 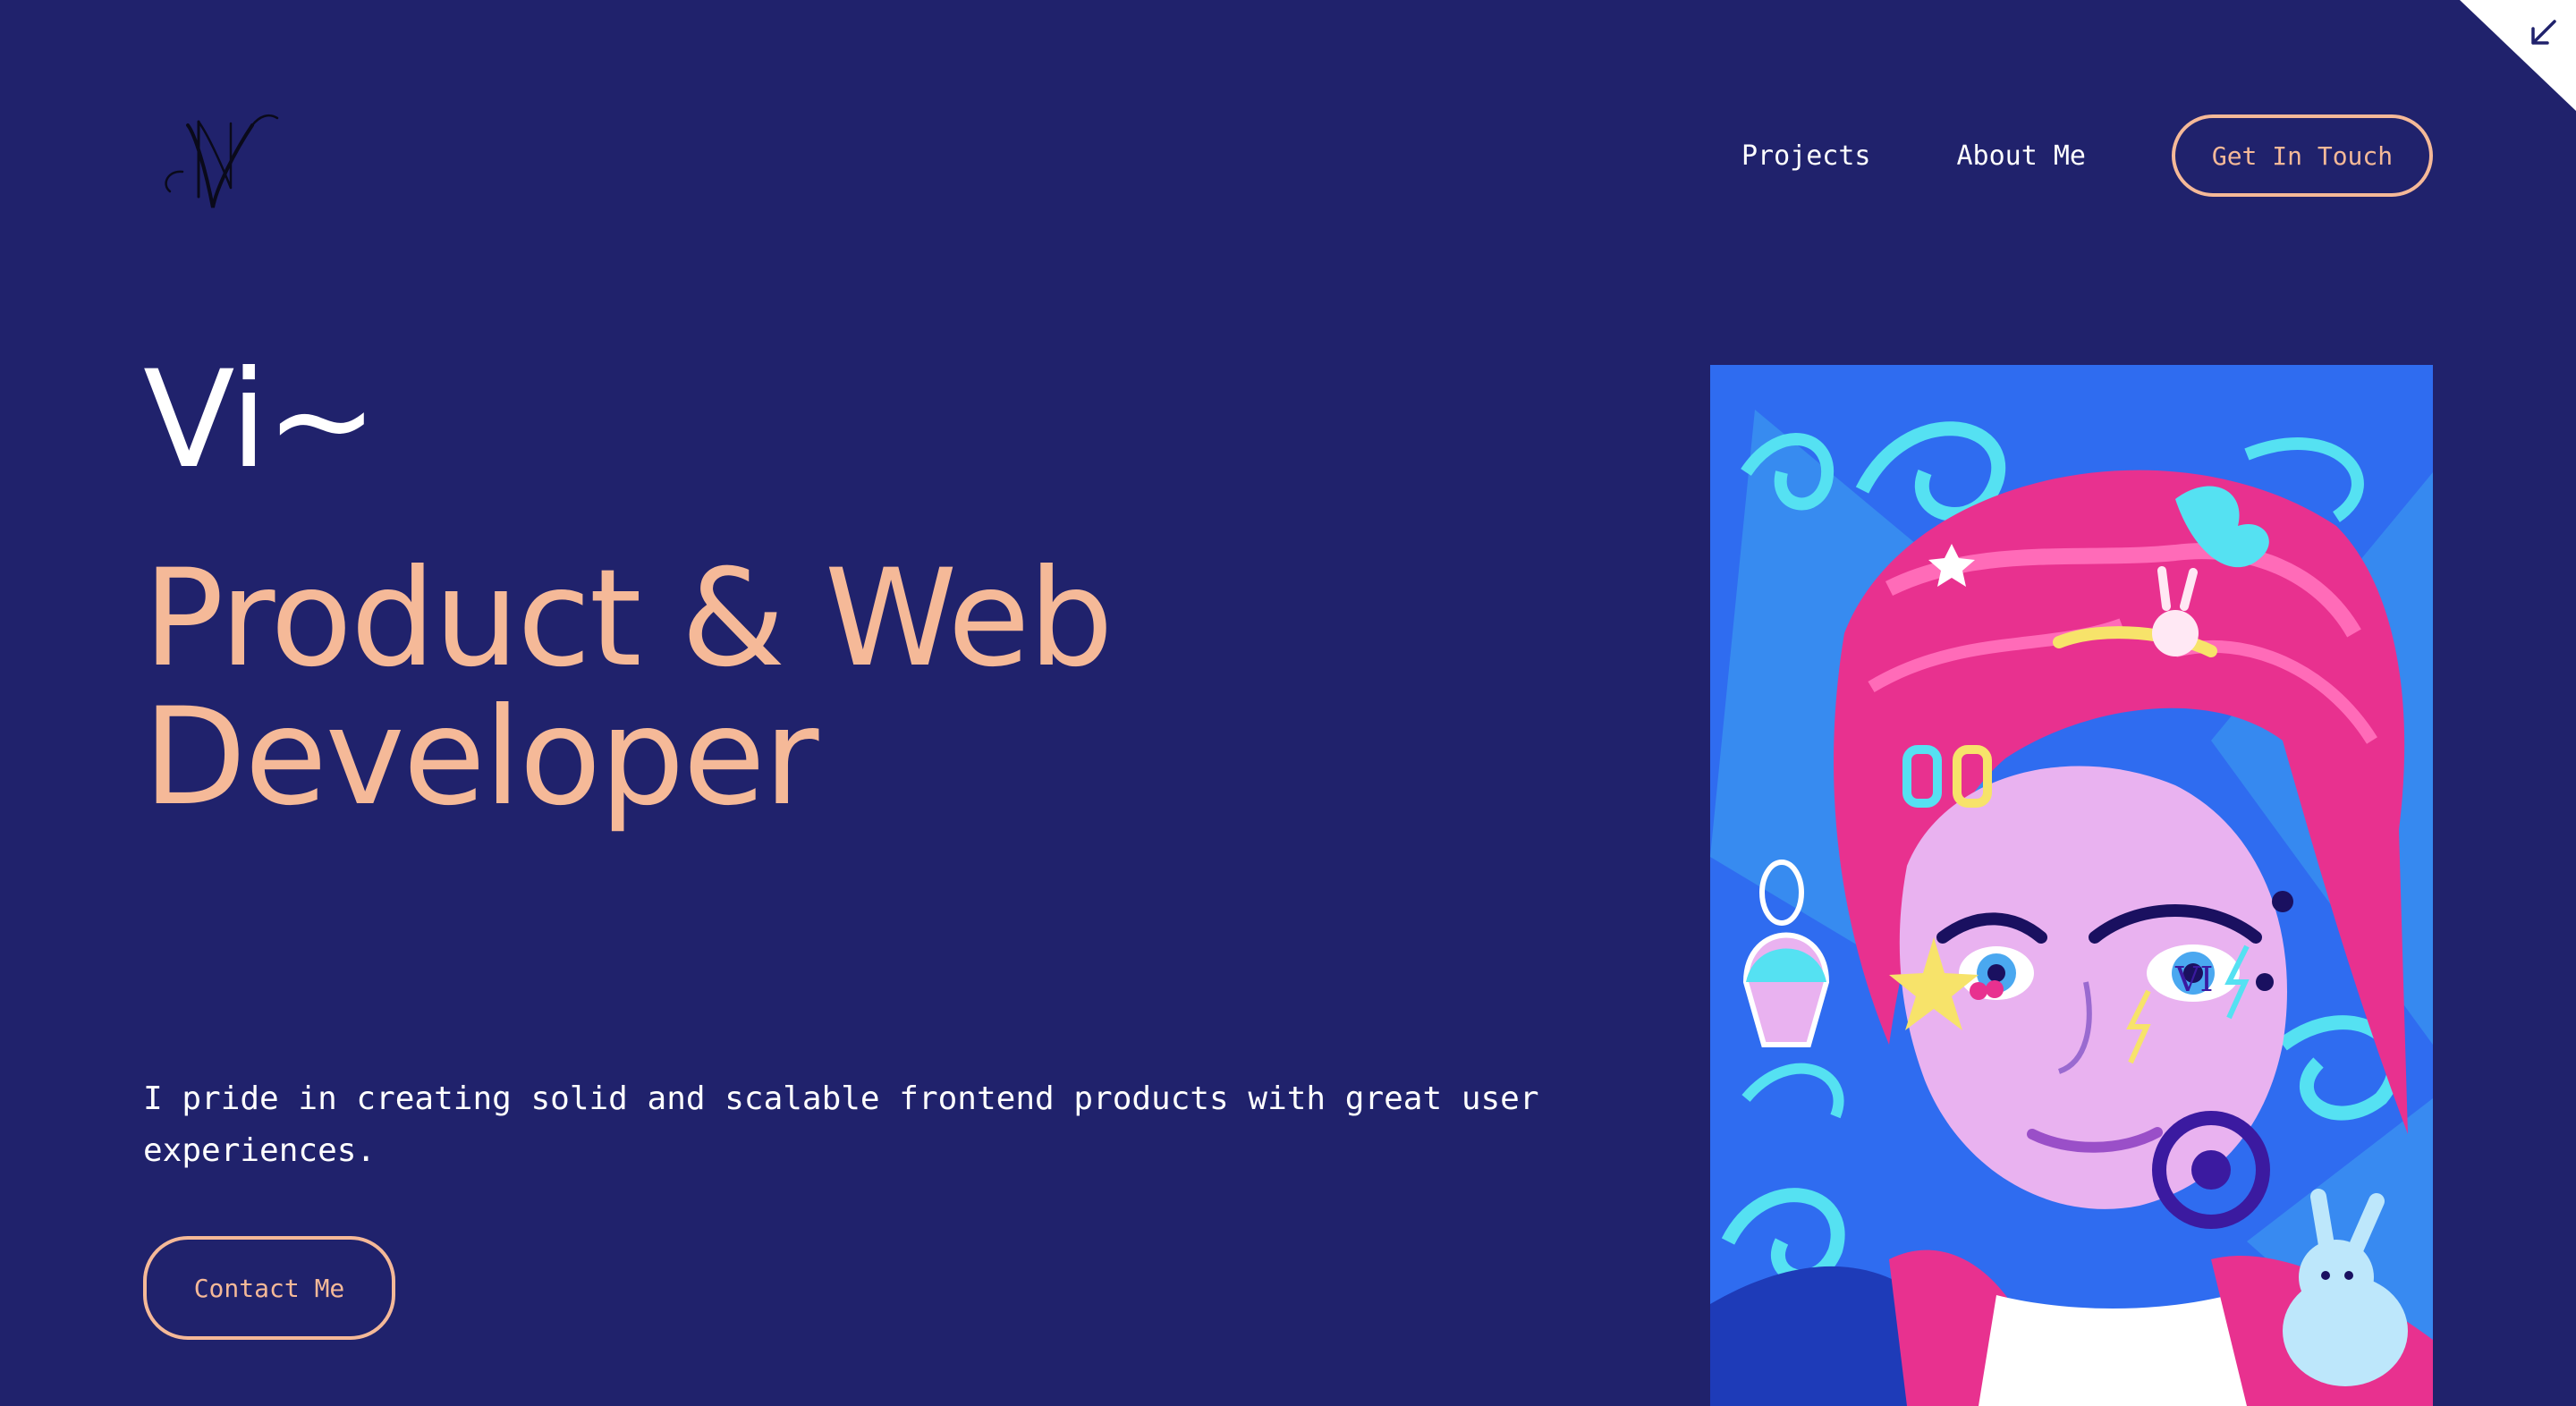 I want to click on headline-line-2: Developer, so click(x=480, y=758).